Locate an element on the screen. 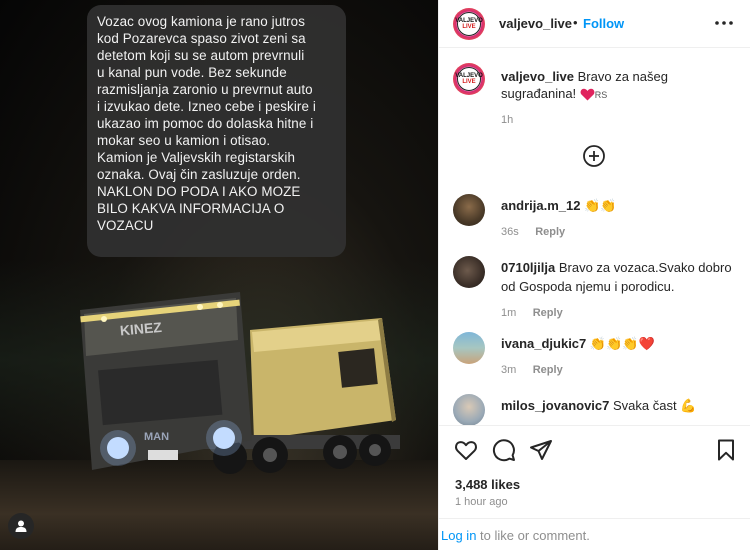  comment-emoji: 👏👏 is located at coordinates (600, 205).